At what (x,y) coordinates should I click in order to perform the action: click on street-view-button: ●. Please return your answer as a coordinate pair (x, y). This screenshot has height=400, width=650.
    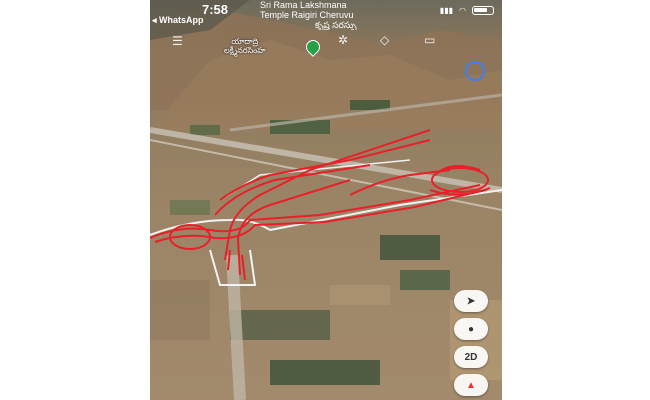
    Looking at the image, I should click on (471, 329).